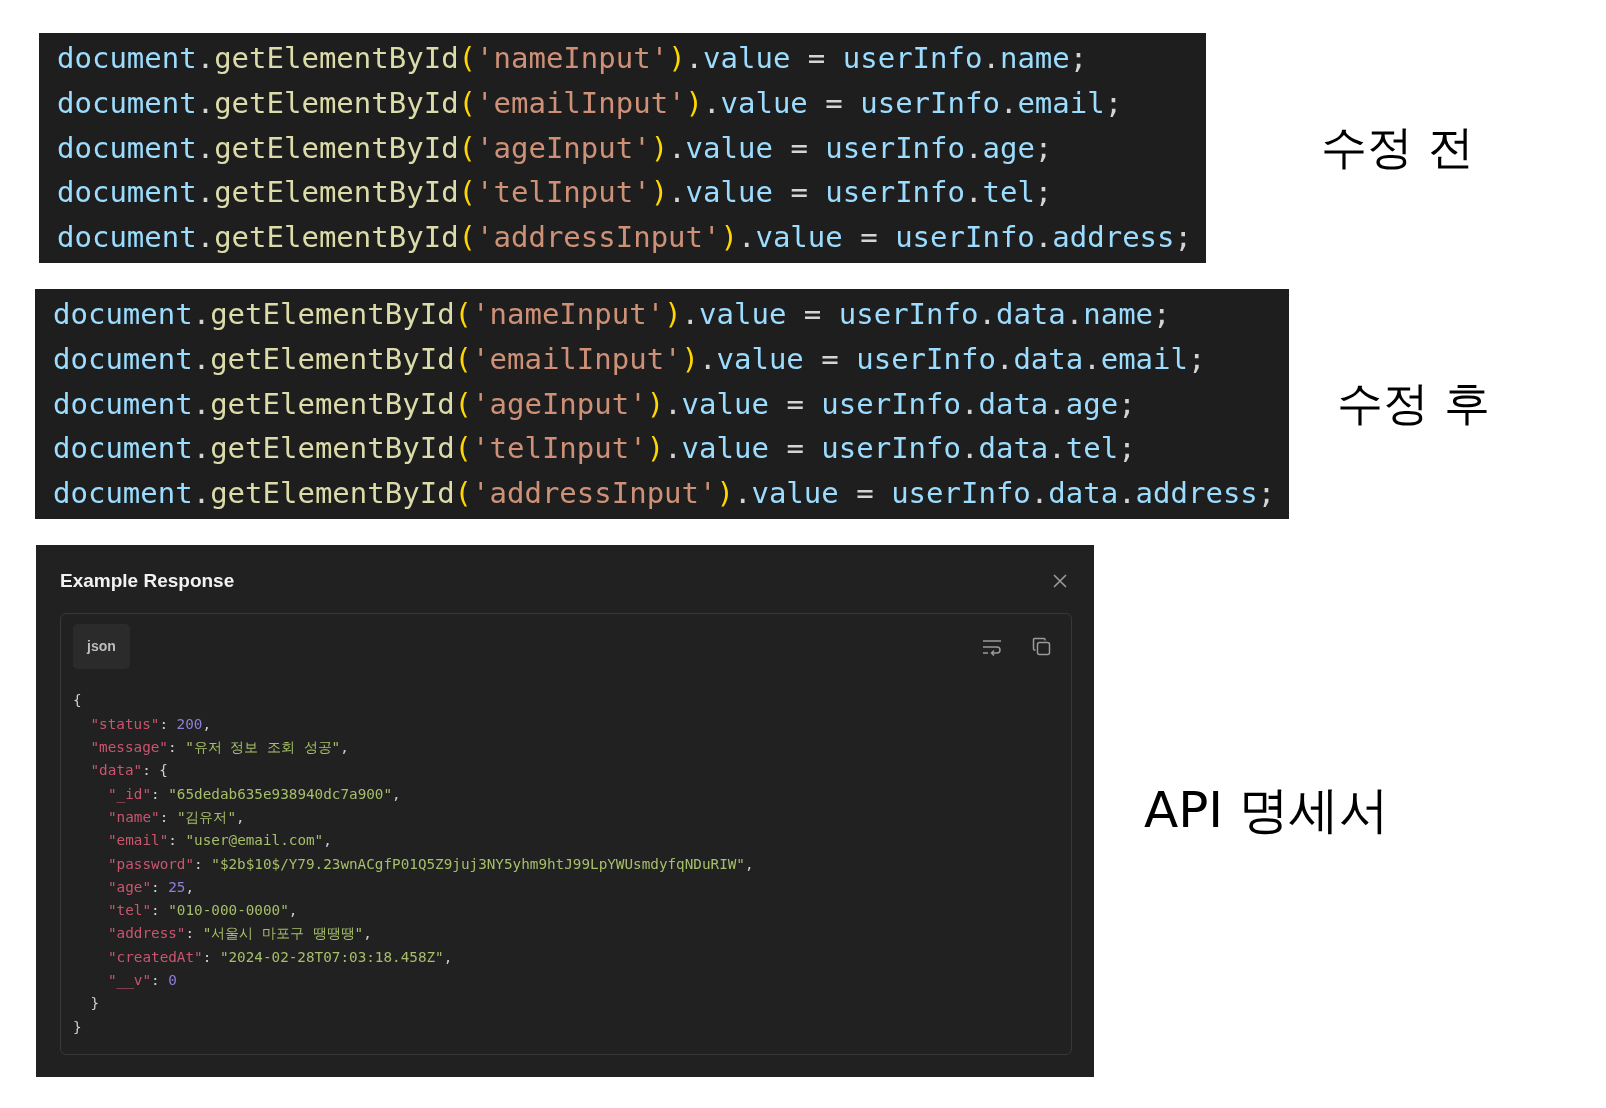 The image size is (1606, 1108). Describe the element at coordinates (240, 934) in the screenshot. I see `code-line: "address": "서울시 마포구 땡땡땡",` at that location.